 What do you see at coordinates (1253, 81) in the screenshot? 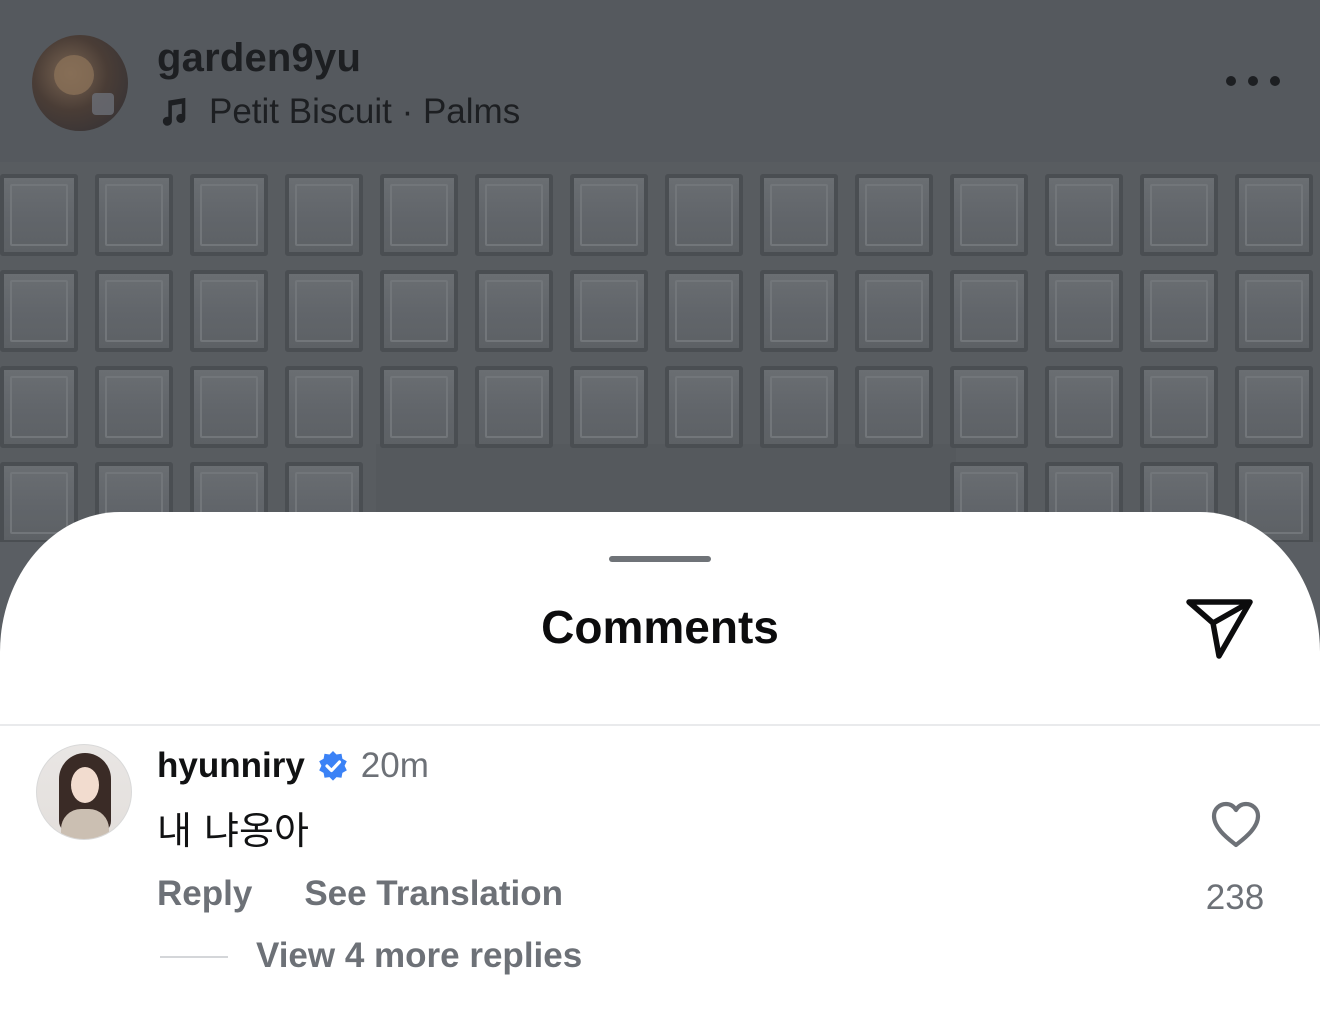
I see `more-options-button` at bounding box center [1253, 81].